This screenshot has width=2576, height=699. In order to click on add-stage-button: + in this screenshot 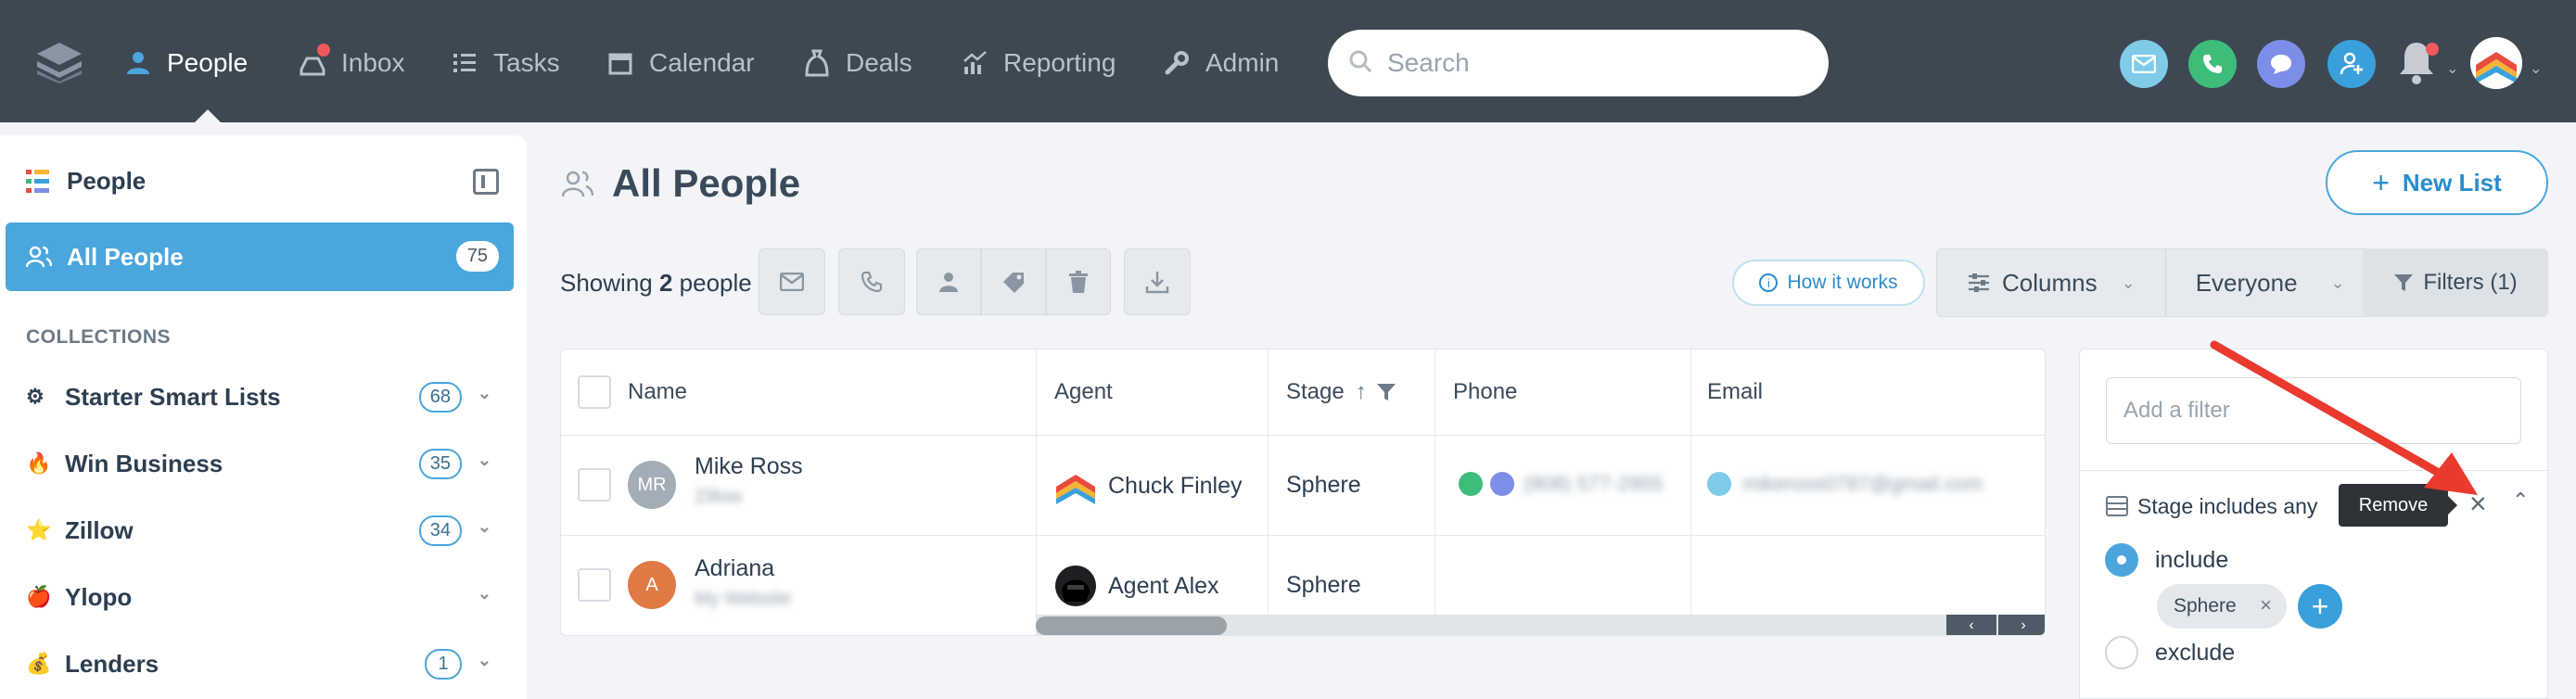, I will do `click(2320, 606)`.